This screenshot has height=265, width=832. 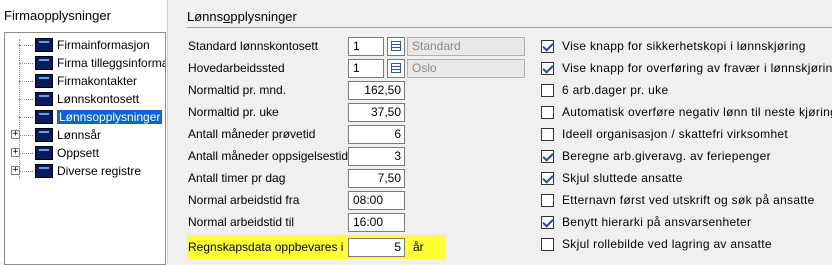 What do you see at coordinates (266, 247) in the screenshot?
I see `regnskapsdata-label: Regnskapsdata oppbevares i` at bounding box center [266, 247].